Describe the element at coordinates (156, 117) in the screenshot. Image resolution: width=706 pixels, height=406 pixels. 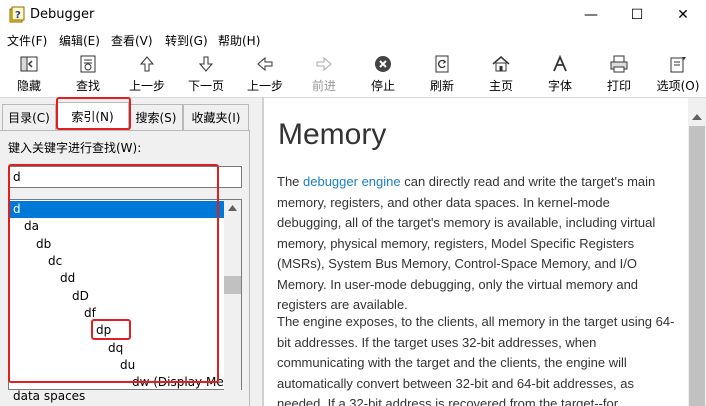
I see `tab-search: 搜索(S)` at that location.